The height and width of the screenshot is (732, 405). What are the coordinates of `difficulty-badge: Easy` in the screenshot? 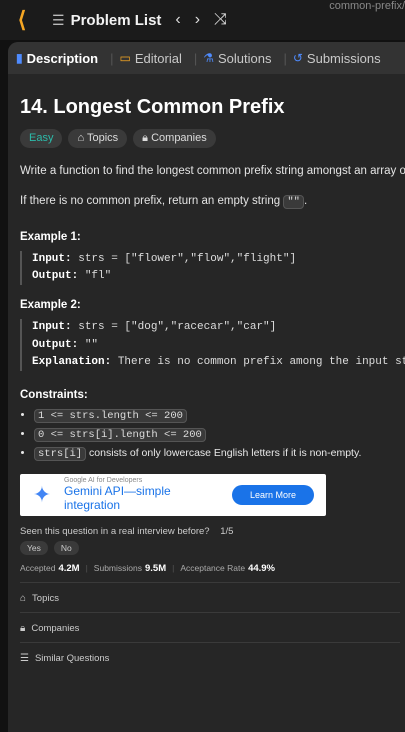 It's located at (41, 138).